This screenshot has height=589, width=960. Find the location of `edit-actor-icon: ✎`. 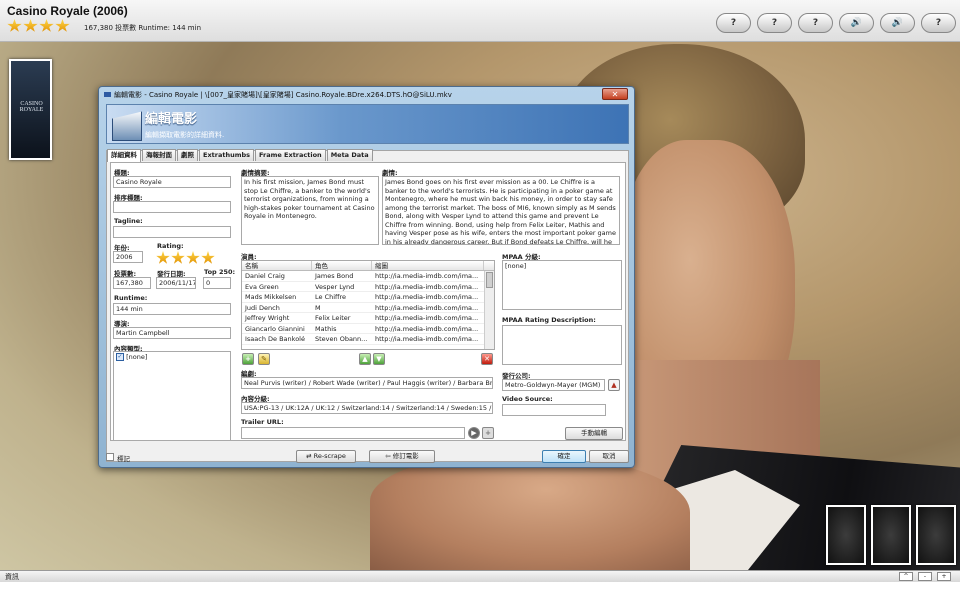

edit-actor-icon: ✎ is located at coordinates (264, 359).